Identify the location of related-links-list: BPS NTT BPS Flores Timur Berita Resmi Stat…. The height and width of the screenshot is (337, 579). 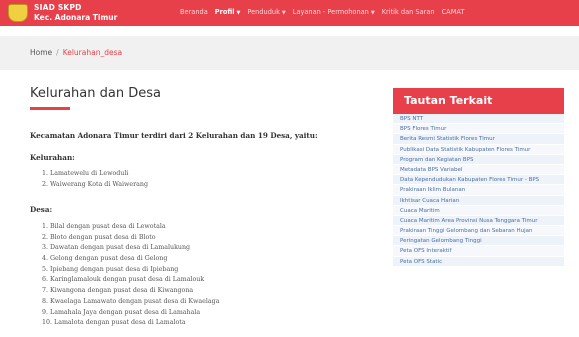
(478, 190).